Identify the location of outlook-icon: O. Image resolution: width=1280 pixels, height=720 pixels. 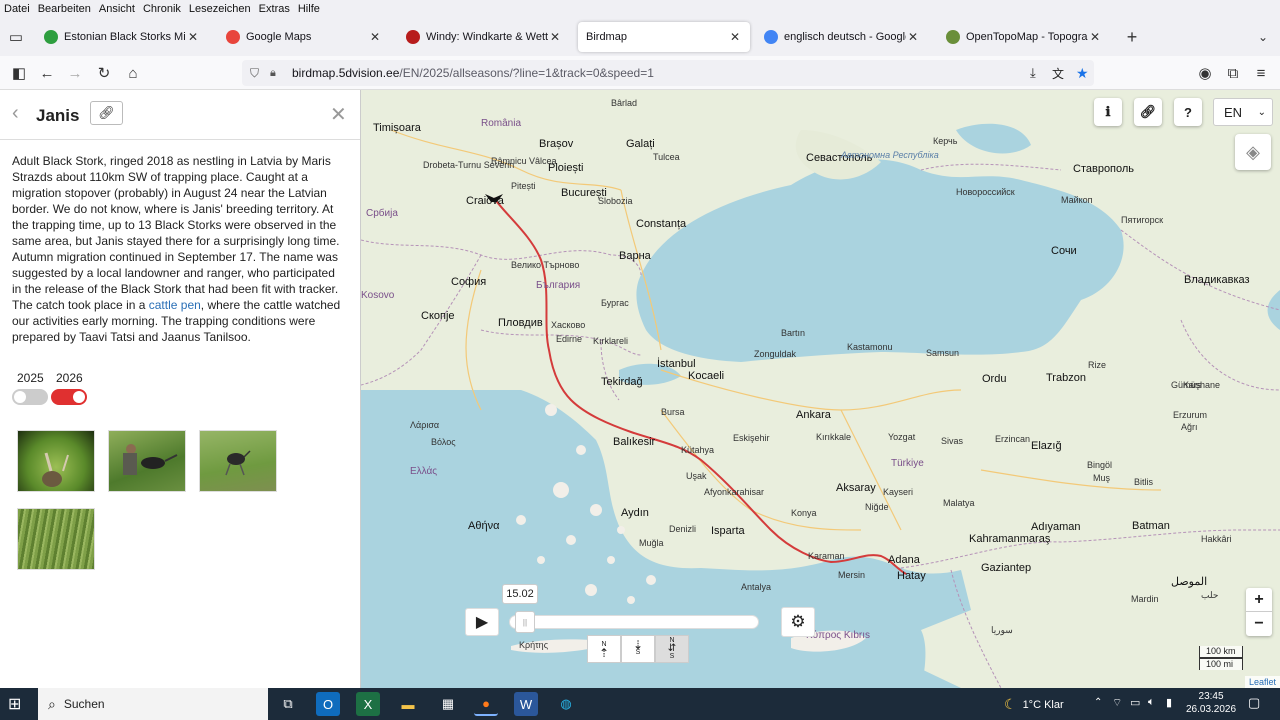
(328, 704).